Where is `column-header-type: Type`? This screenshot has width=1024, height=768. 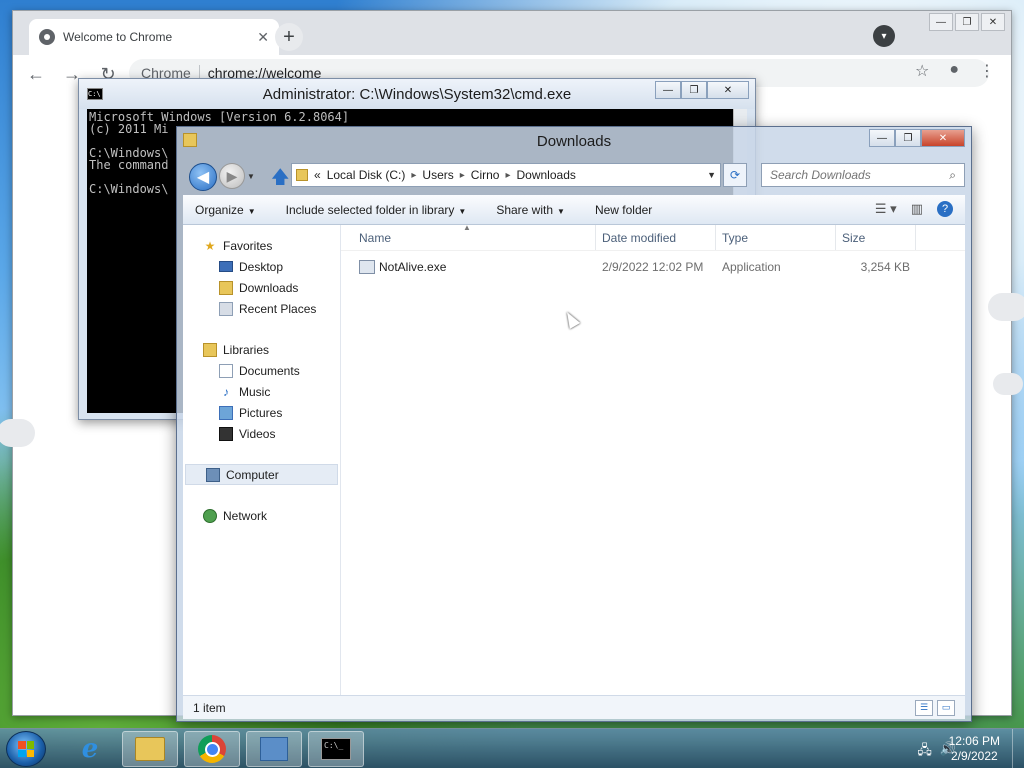
column-header-type: Type is located at coordinates (776, 237).